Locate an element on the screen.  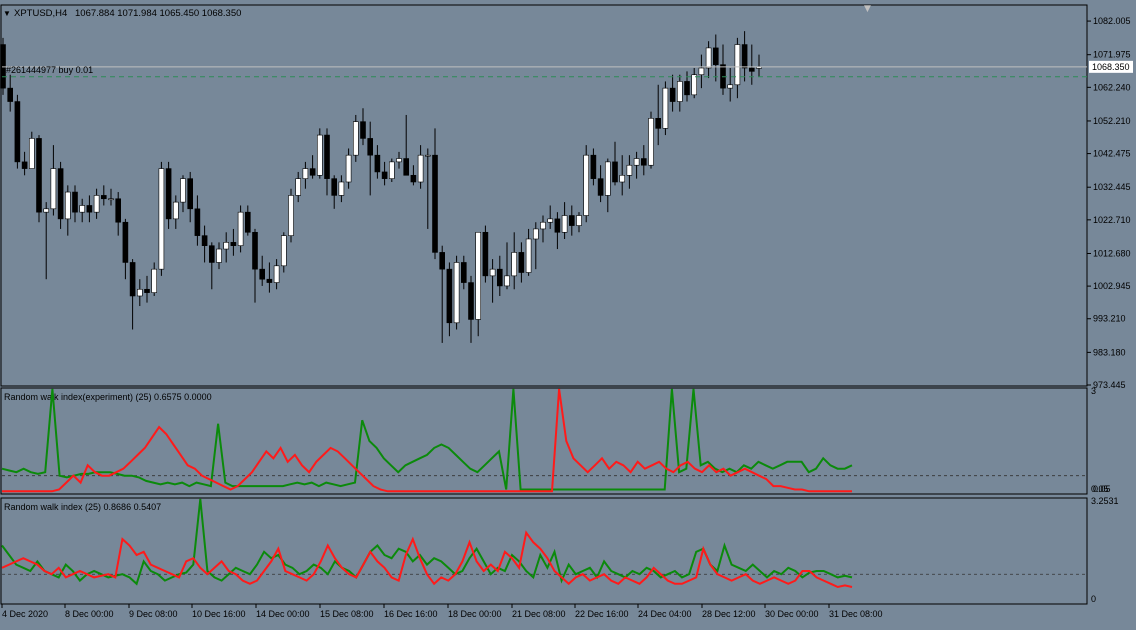
indicator2-series is located at coordinates (427, 543).